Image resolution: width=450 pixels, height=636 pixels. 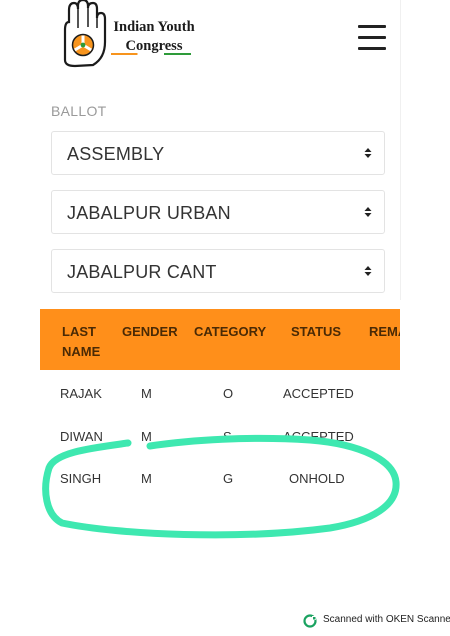 I want to click on page-edge-divider, so click(x=400, y=150).